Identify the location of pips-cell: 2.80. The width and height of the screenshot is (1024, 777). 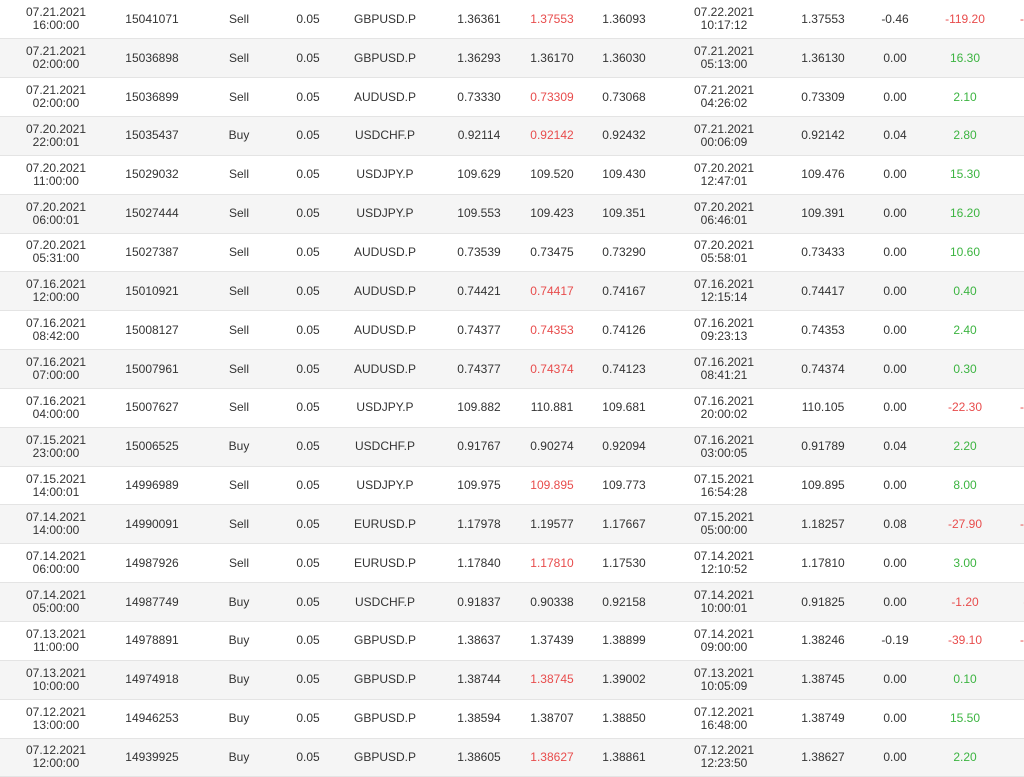
(965, 136).